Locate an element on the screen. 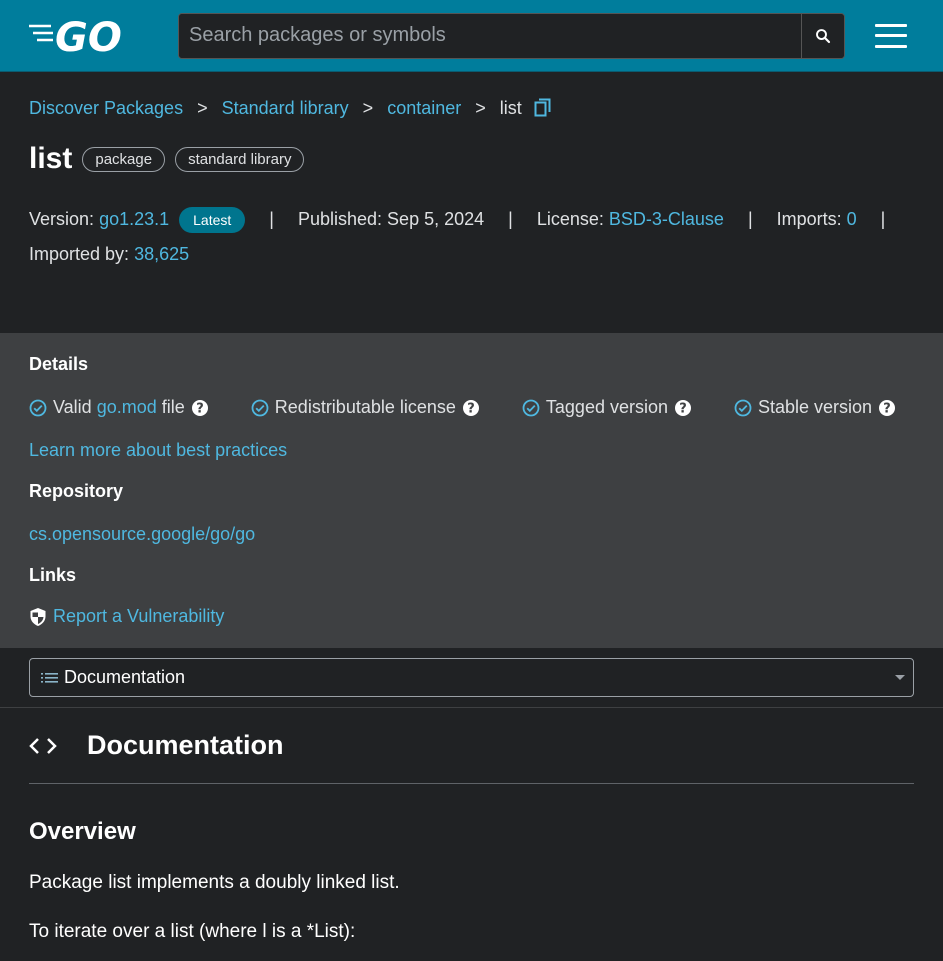 This screenshot has height=961, width=943. code-icon is located at coordinates (58, 746).